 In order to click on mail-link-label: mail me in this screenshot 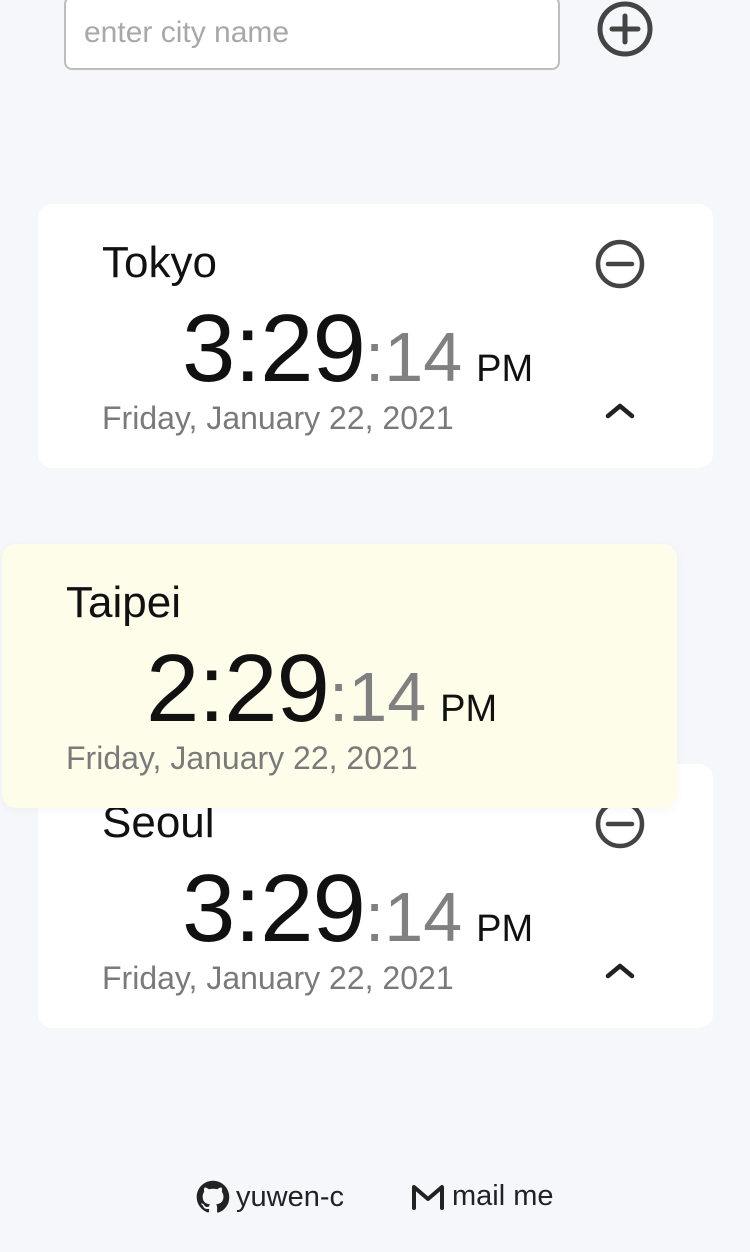, I will do `click(503, 1196)`.